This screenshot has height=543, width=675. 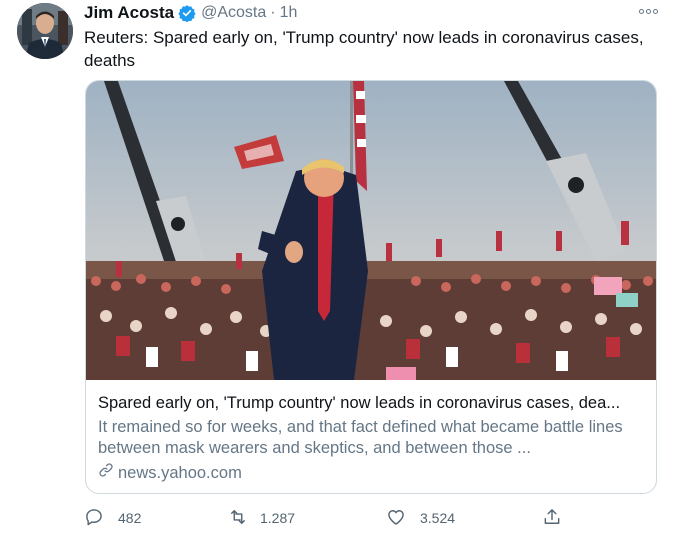 I want to click on tweet-timestamp: 1h, so click(x=289, y=13).